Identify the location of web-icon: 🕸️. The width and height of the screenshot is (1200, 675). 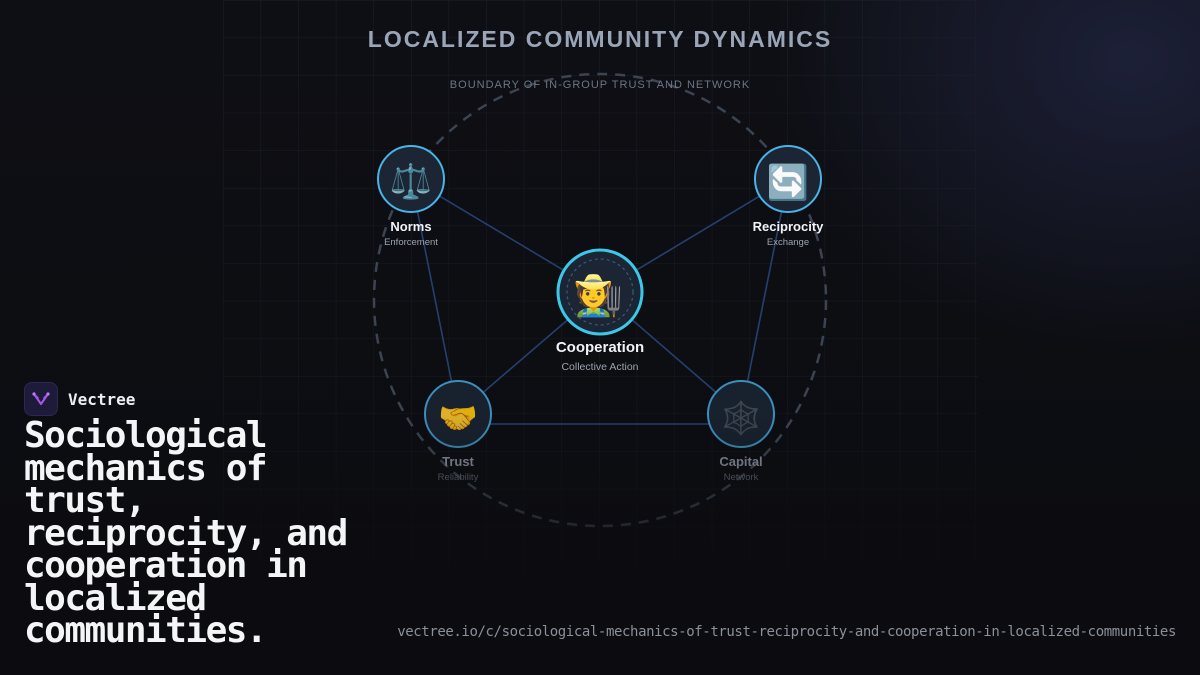
(741, 418).